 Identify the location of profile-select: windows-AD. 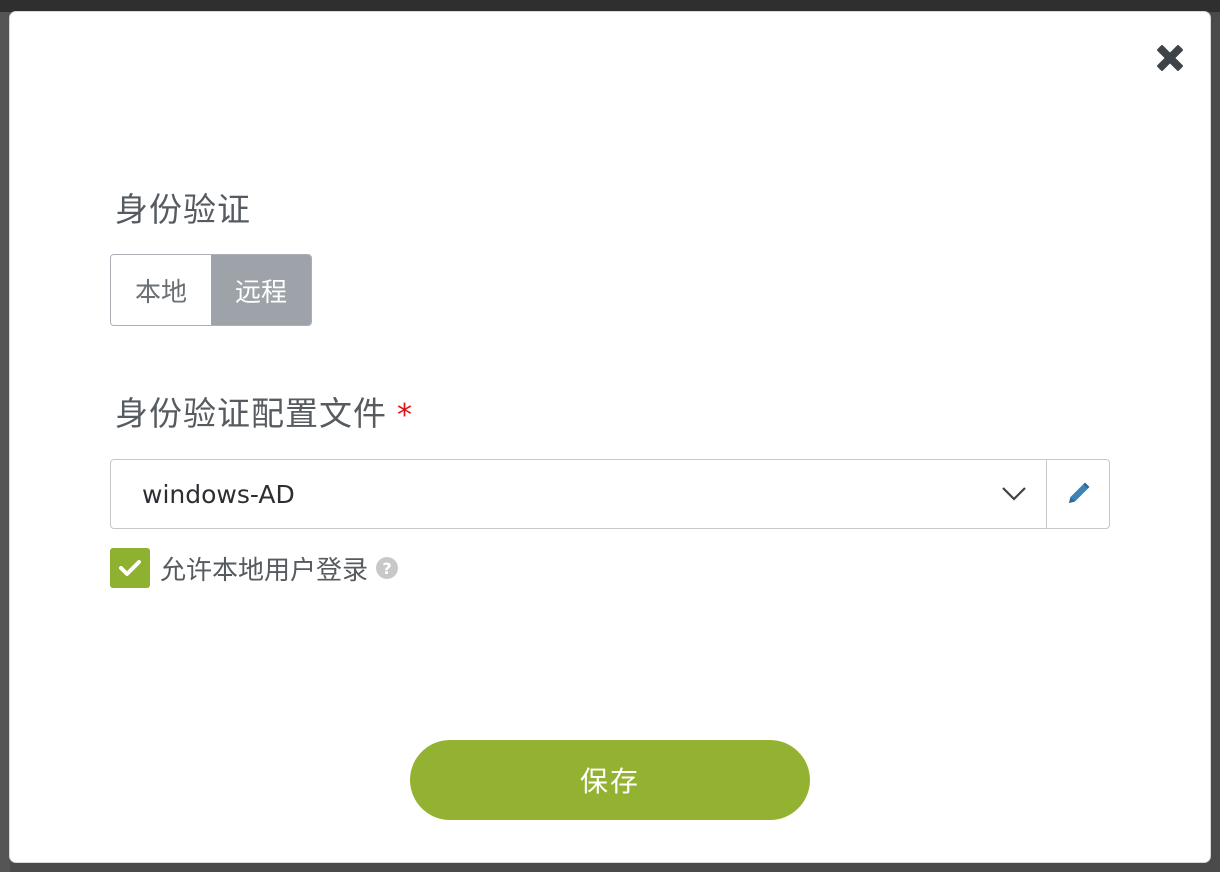
(578, 494).